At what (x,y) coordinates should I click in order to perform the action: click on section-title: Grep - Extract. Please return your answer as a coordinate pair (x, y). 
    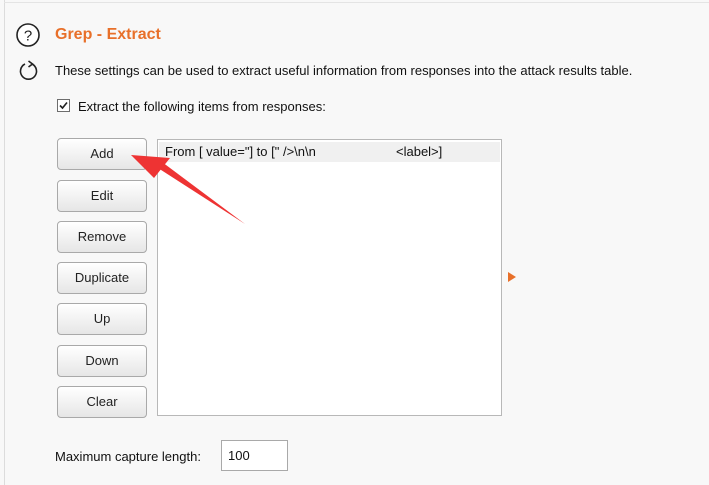
    Looking at the image, I should click on (108, 34).